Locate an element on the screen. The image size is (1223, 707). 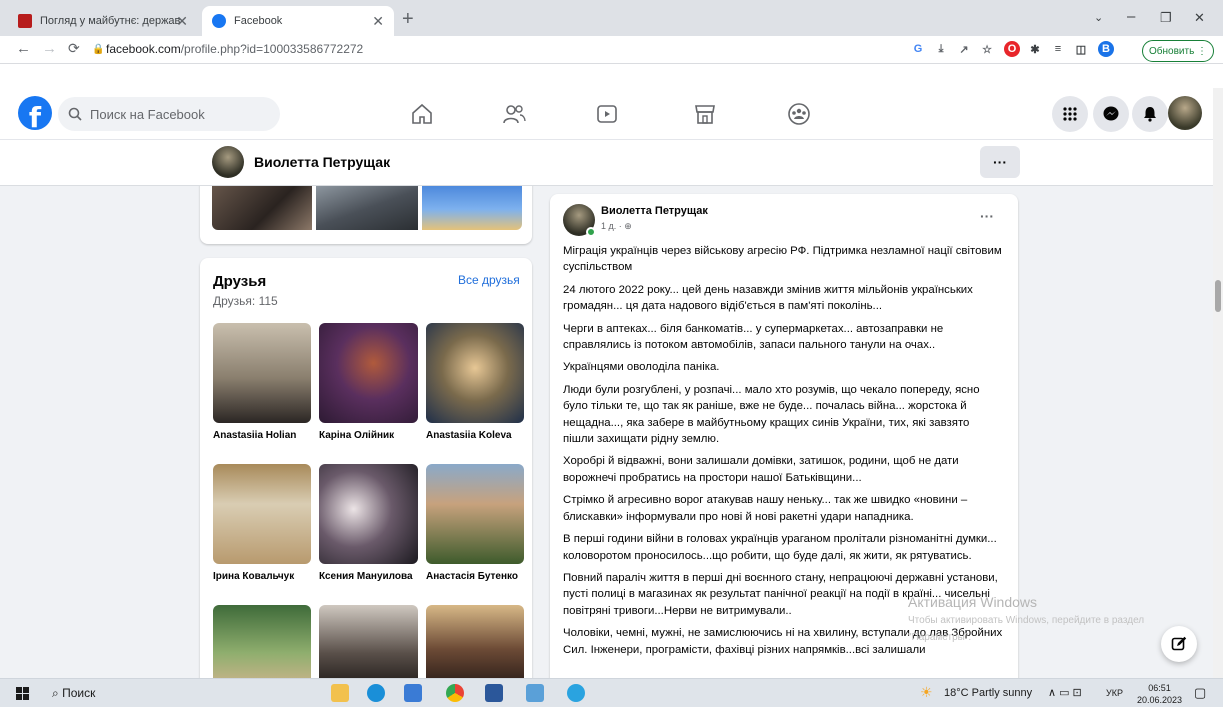
taskbar-search-label: Поиск is located at coordinates (79, 693).